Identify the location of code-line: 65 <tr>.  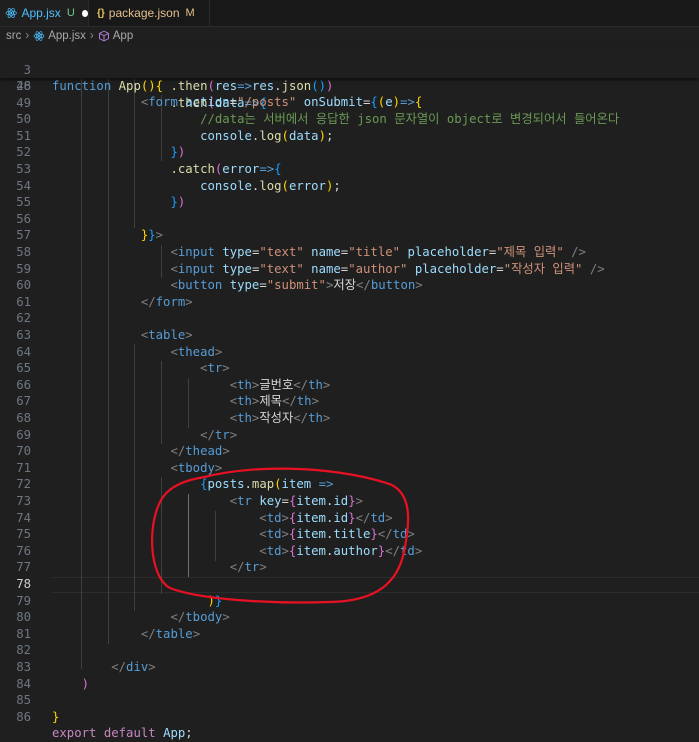
(349, 368).